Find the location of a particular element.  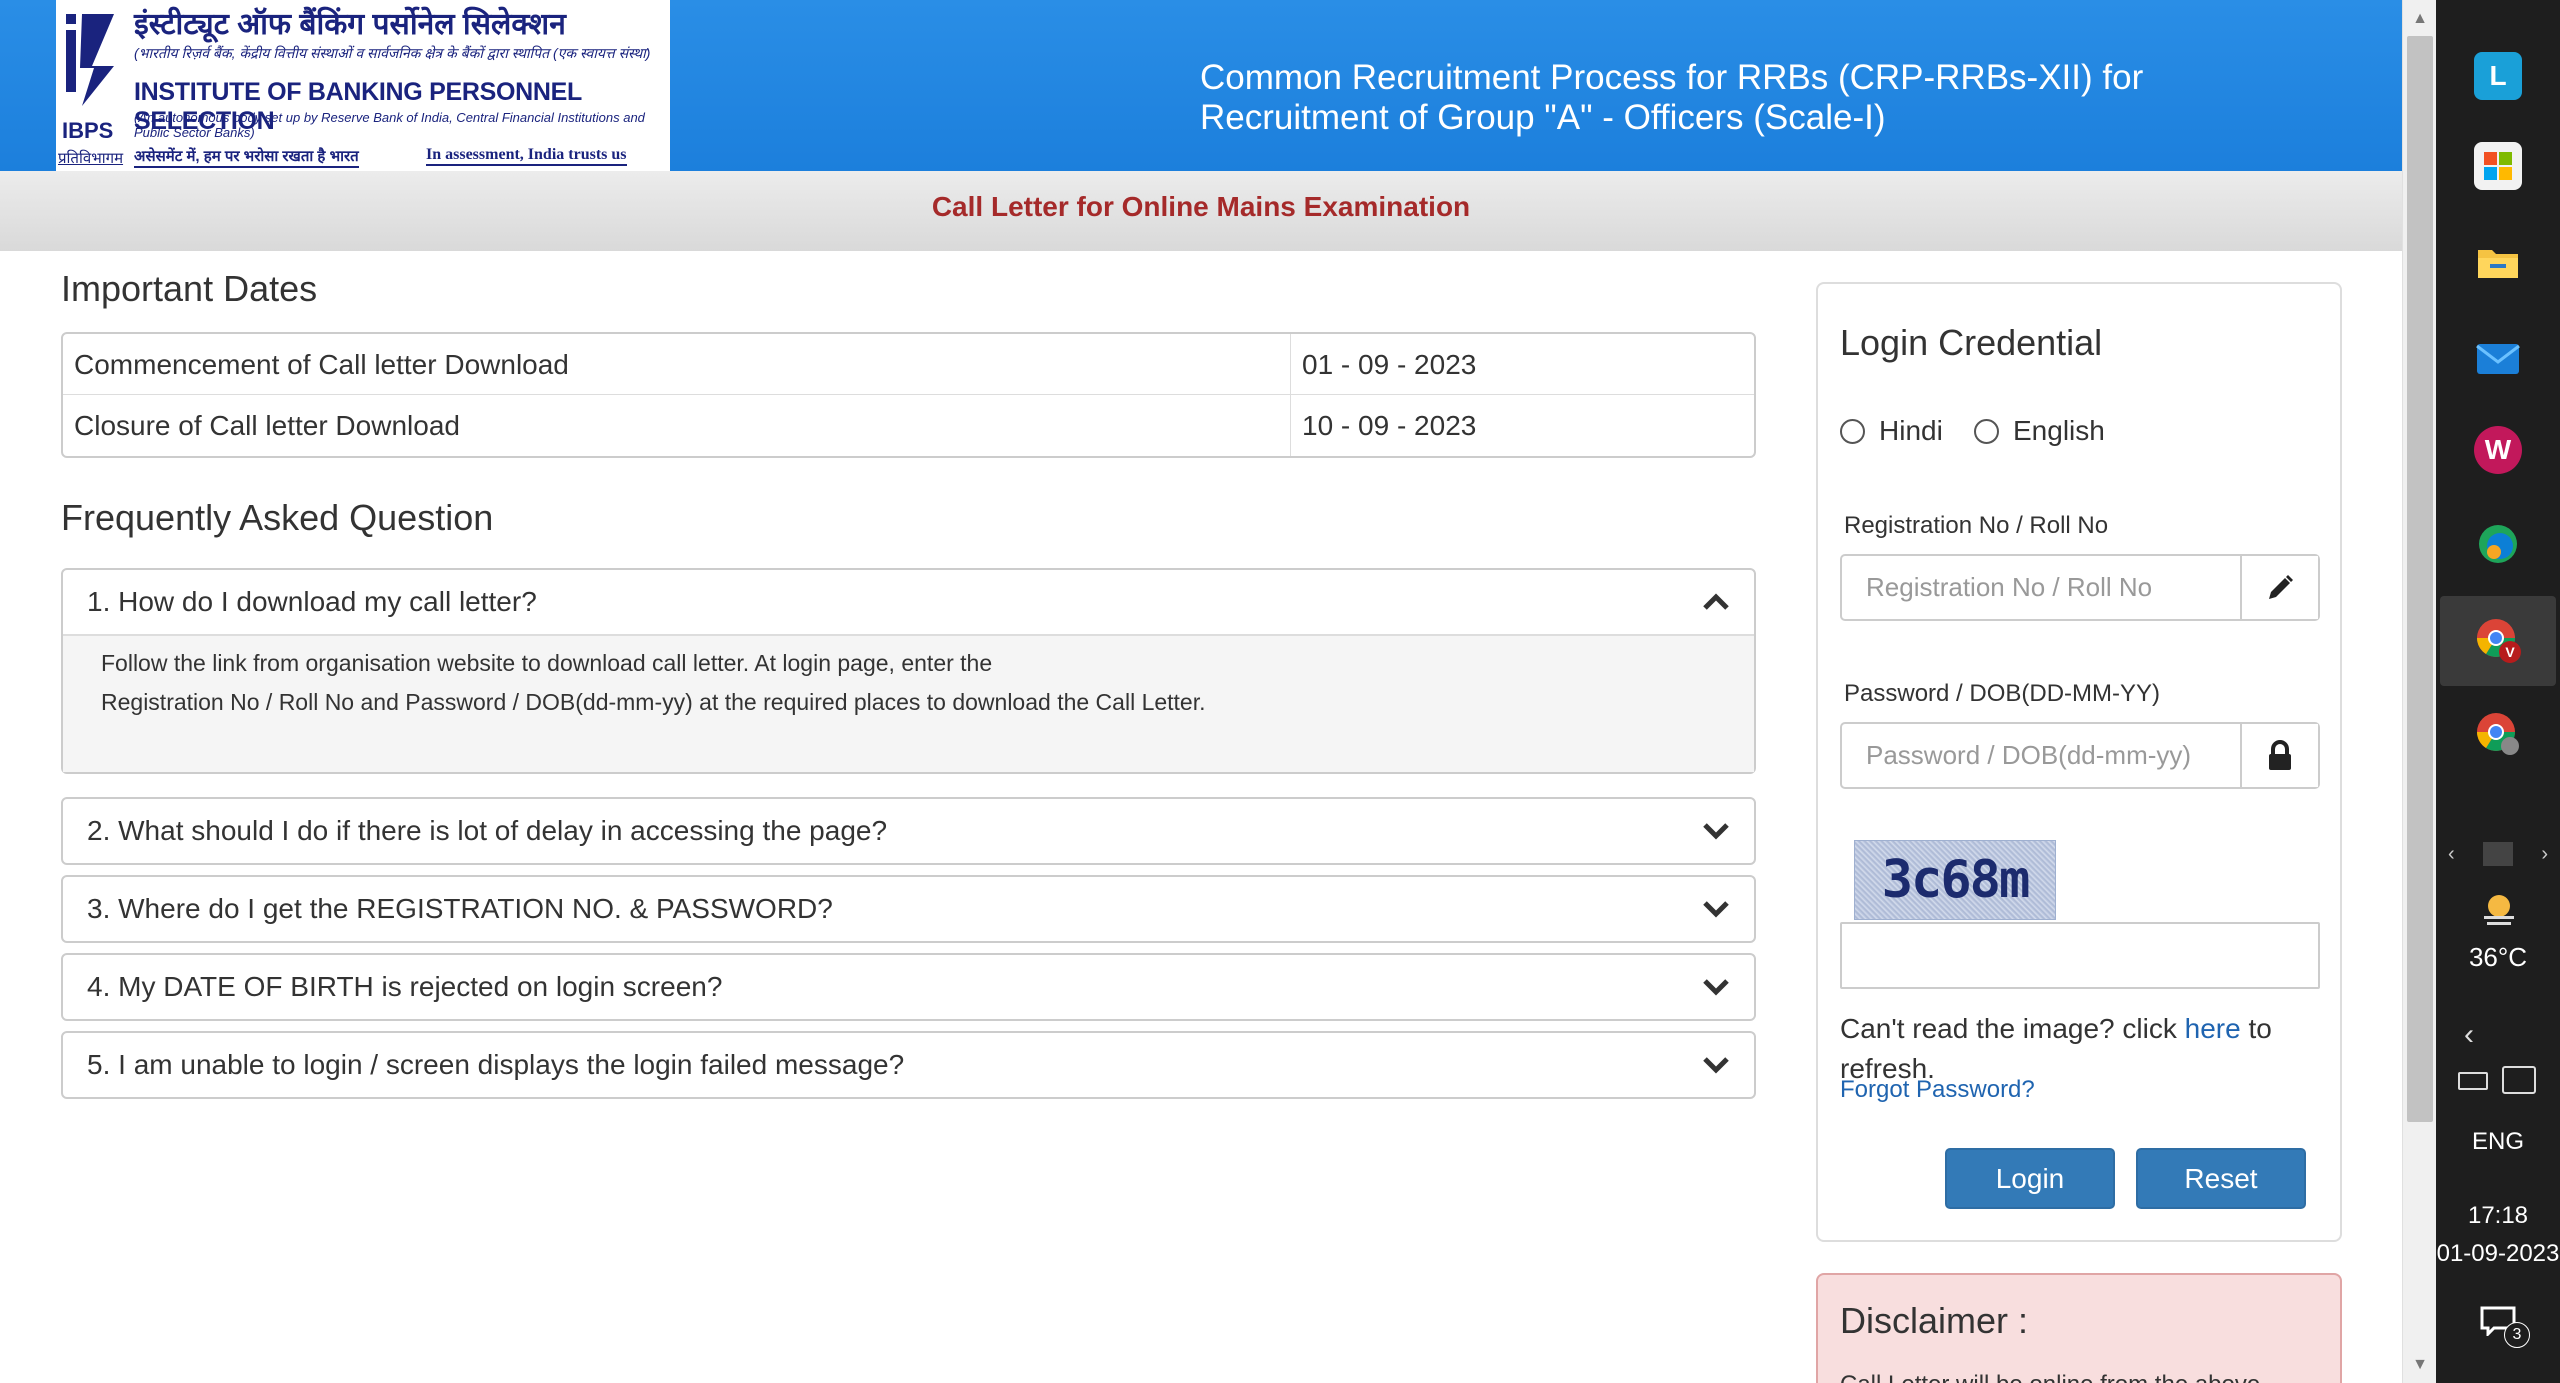

store-icon-glyph is located at coordinates (2498, 166).